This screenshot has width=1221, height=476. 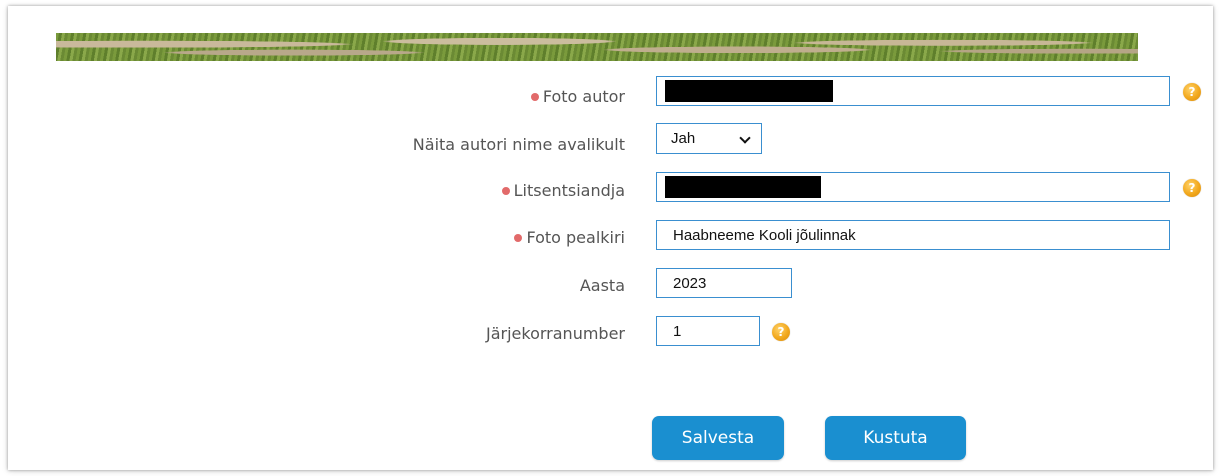 I want to click on year-input: 2023, so click(x=724, y=283).